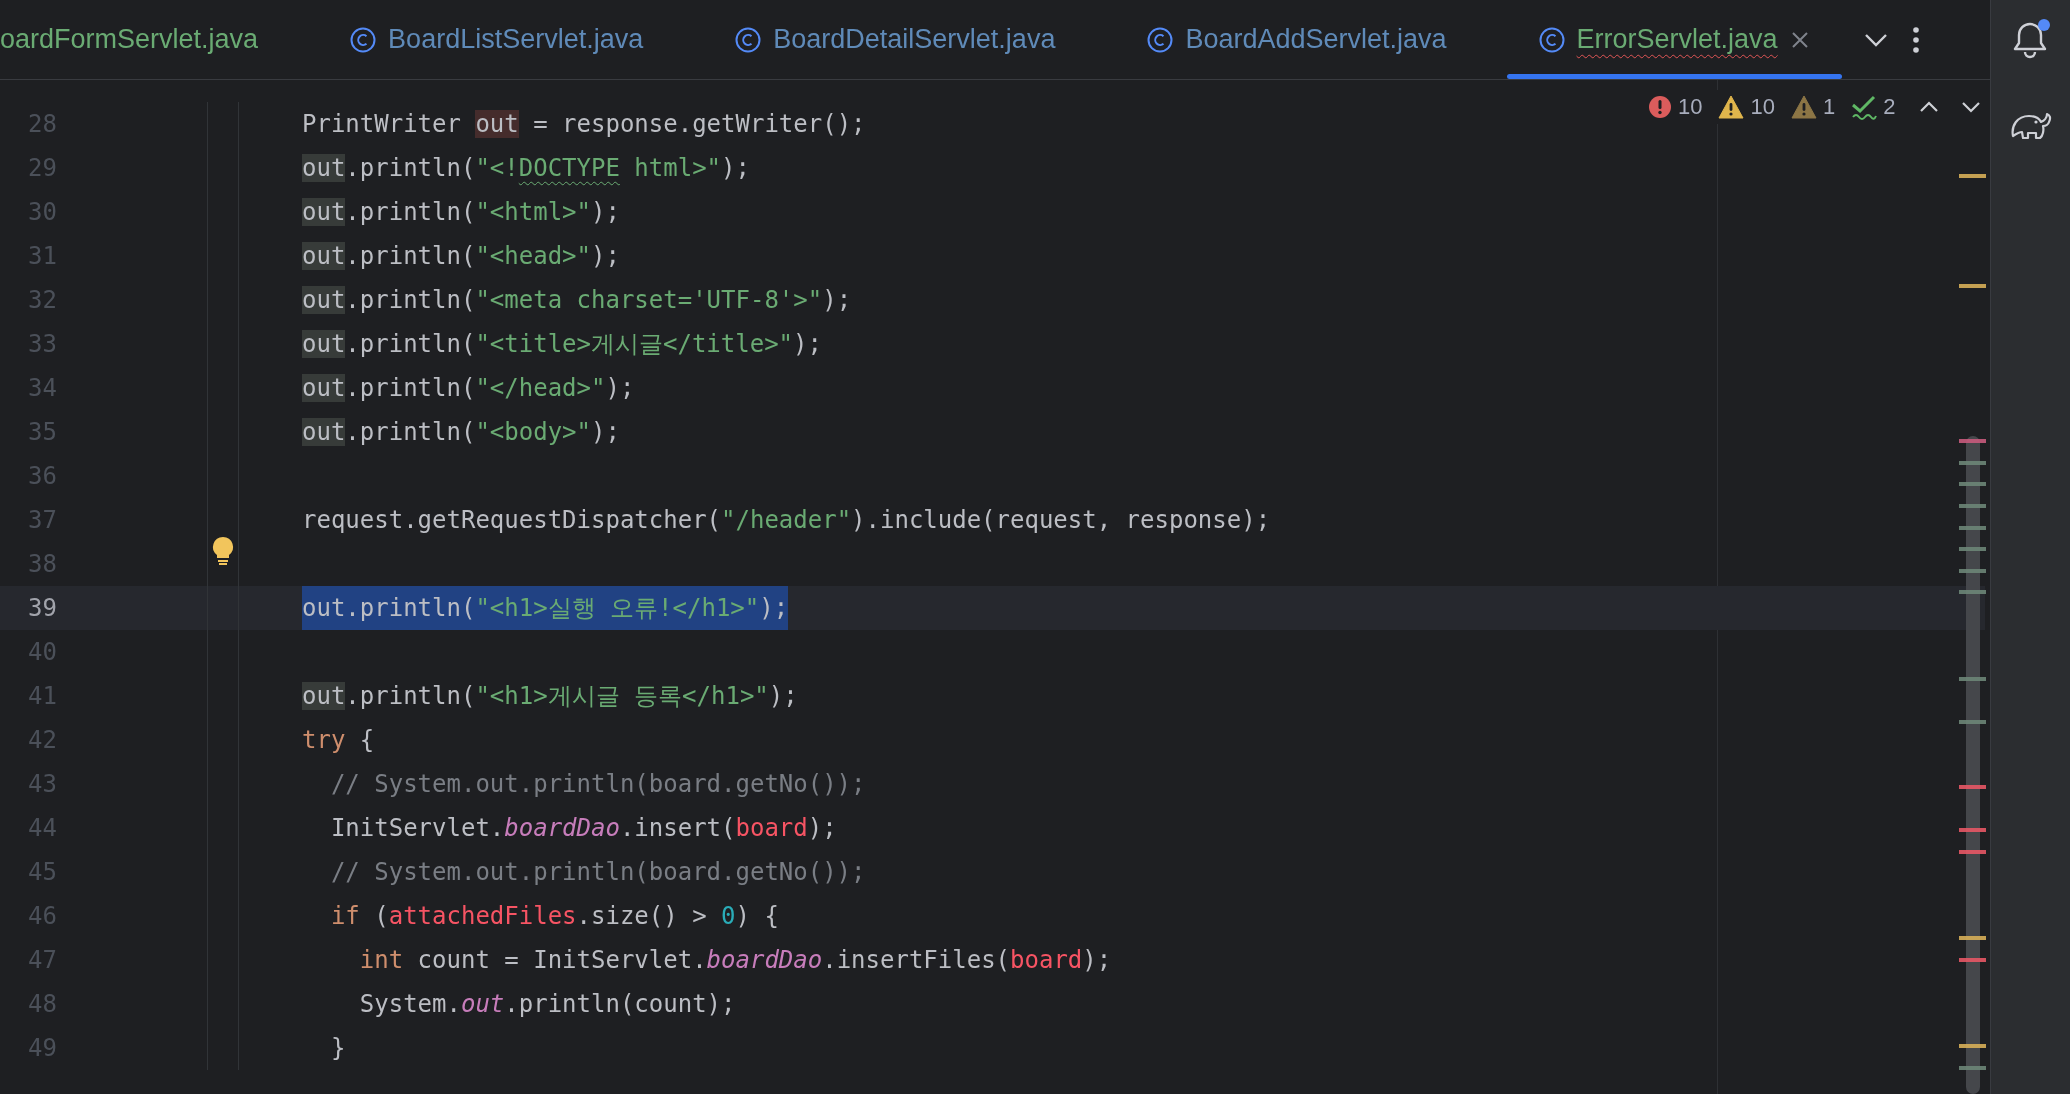 This screenshot has width=2070, height=1094. What do you see at coordinates (338, 740) in the screenshot?
I see `code-line: try {` at bounding box center [338, 740].